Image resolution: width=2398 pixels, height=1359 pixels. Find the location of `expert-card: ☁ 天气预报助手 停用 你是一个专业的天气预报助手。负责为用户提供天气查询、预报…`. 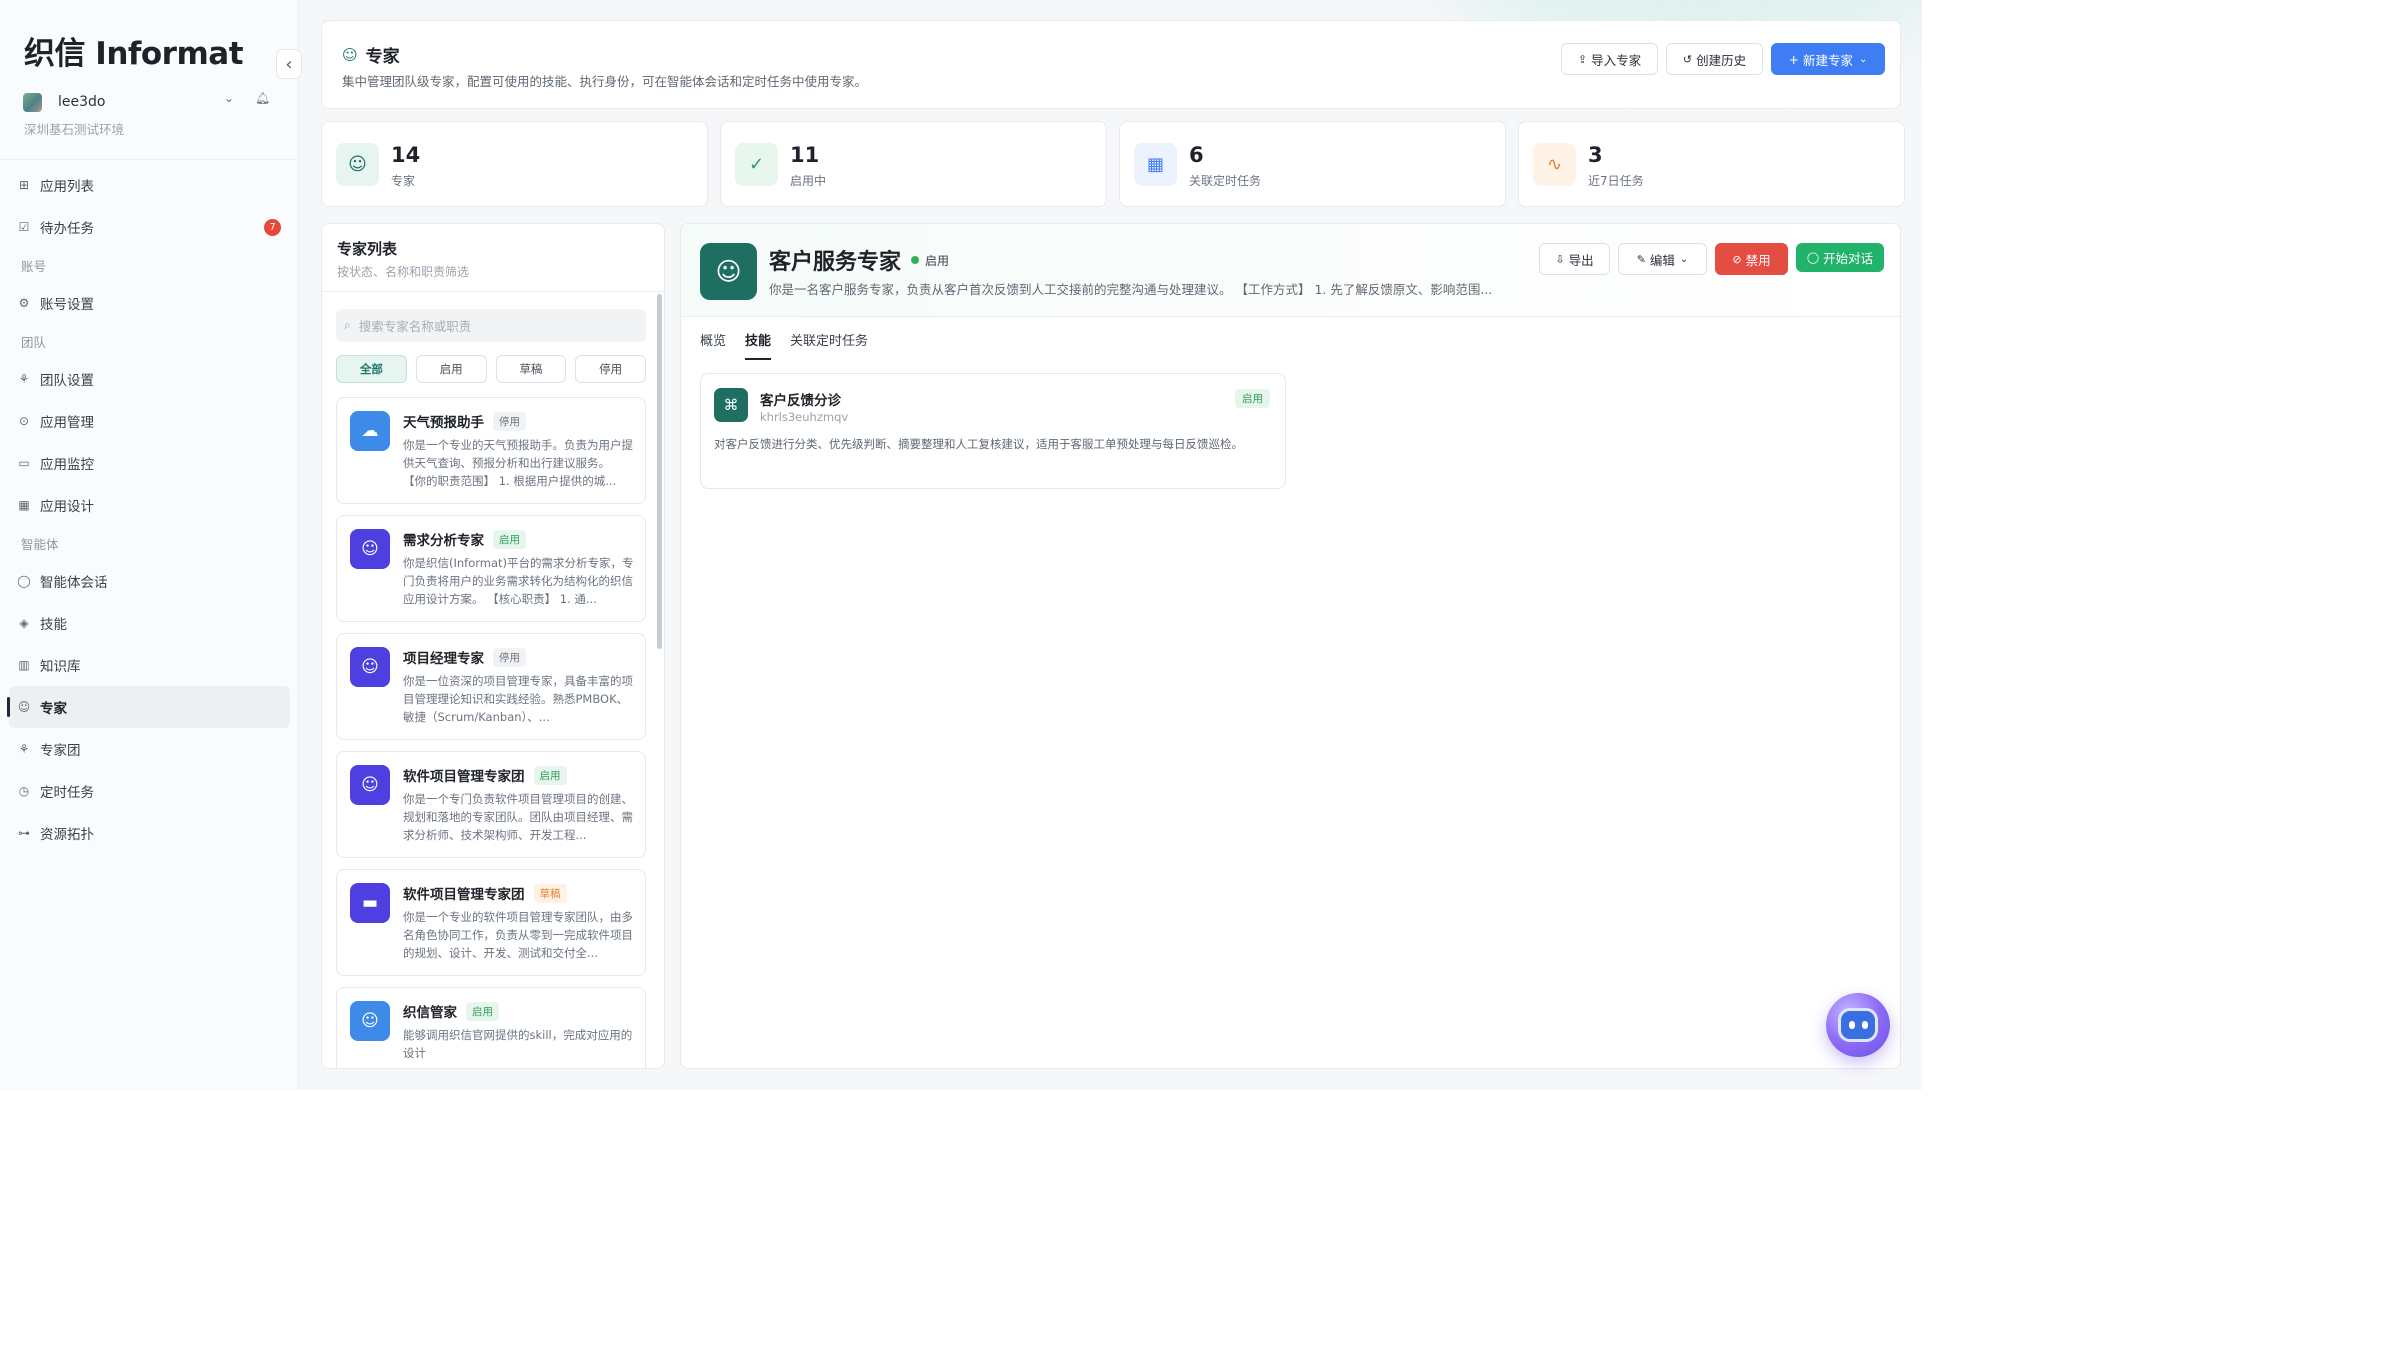

expert-card: ☁ 天气预报助手 停用 你是一个专业的天气预报助手。负责为用户提供天气查询、预报… is located at coordinates (491, 450).